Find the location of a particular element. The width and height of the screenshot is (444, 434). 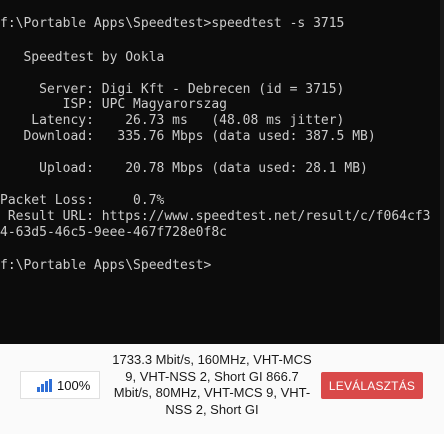

signal-bars-icon is located at coordinates (44, 385).